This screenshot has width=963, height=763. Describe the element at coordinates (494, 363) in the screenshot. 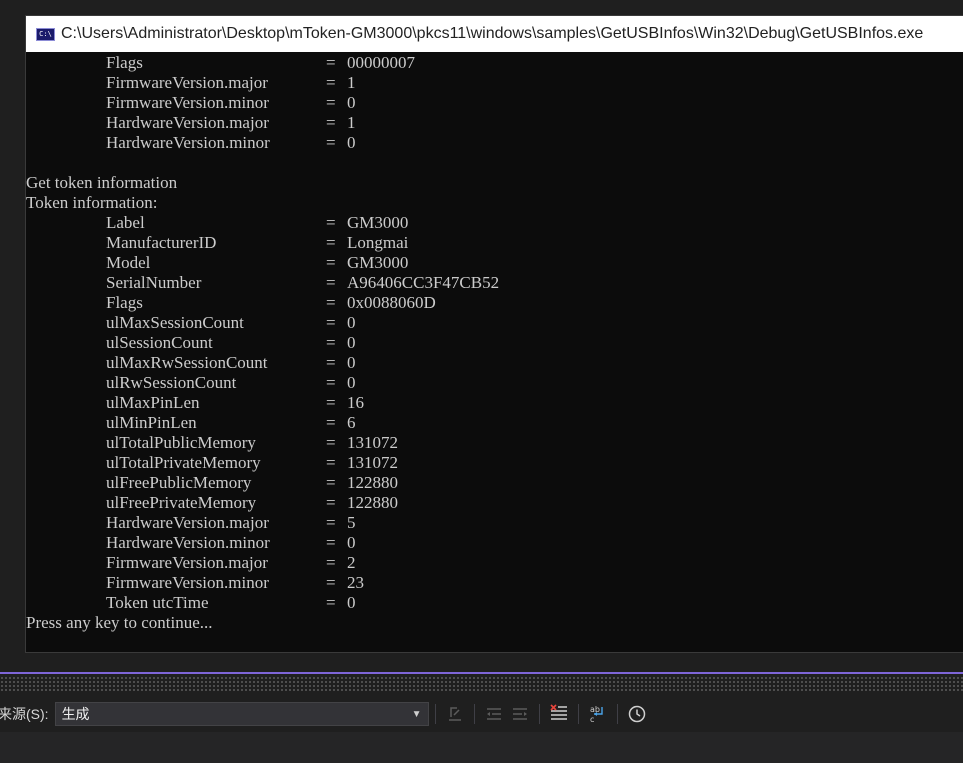

I see `token-field-line: ulMaxRwSessionCount = 0` at that location.